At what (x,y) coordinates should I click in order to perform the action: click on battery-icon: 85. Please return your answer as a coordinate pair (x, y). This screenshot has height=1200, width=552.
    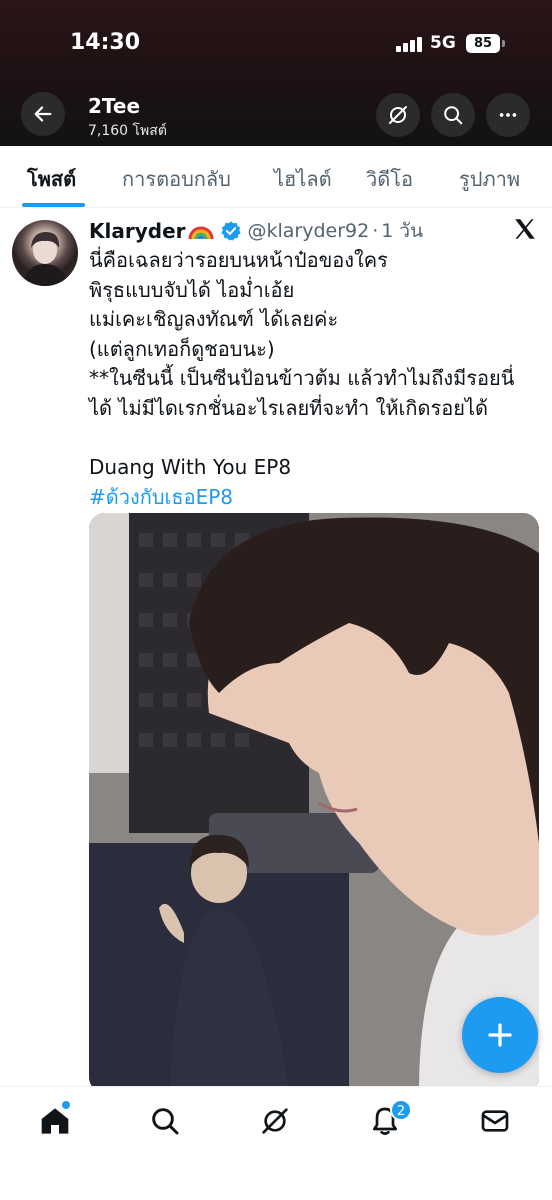
    Looking at the image, I should click on (483, 43).